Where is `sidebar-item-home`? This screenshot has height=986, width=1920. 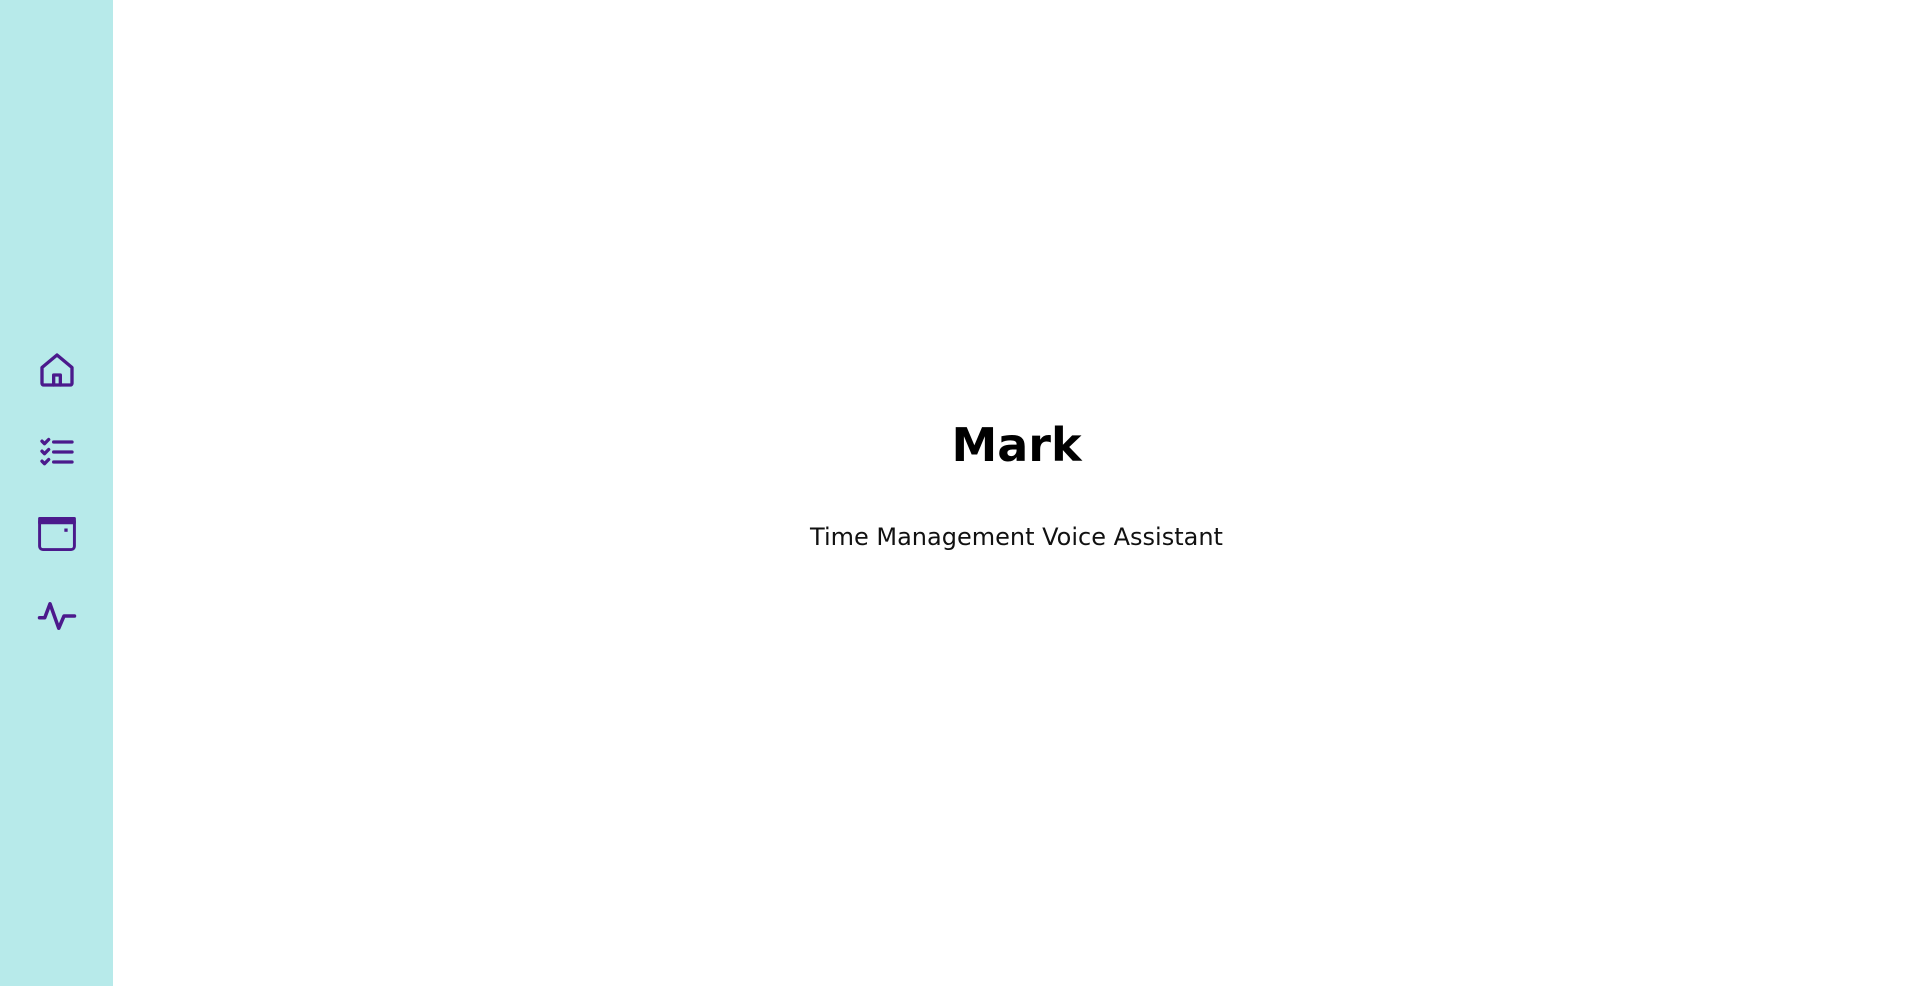
sidebar-item-home is located at coordinates (57, 370).